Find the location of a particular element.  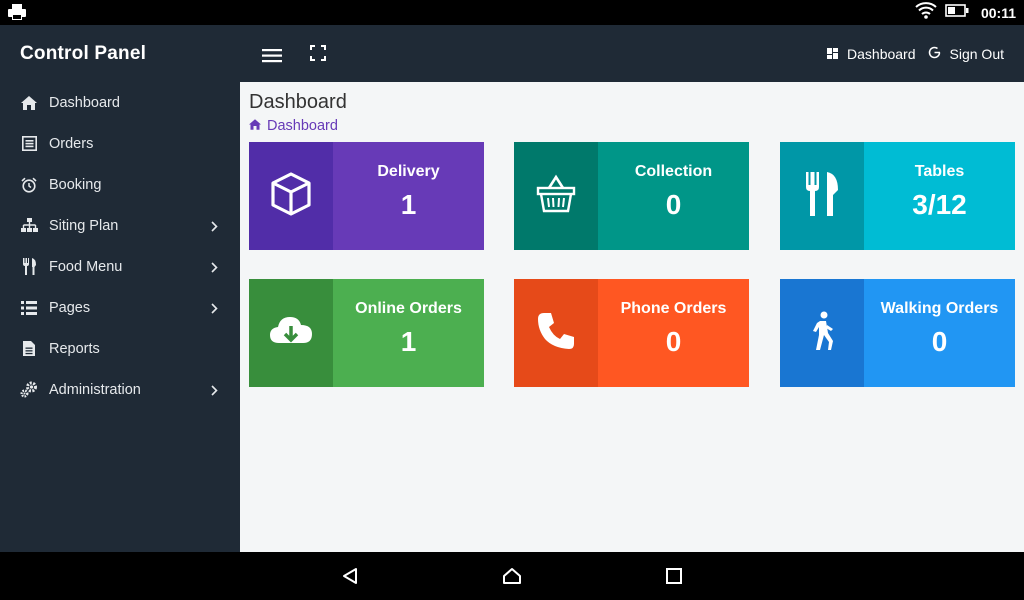

sidebar-item-label: Pages is located at coordinates (70, 307).